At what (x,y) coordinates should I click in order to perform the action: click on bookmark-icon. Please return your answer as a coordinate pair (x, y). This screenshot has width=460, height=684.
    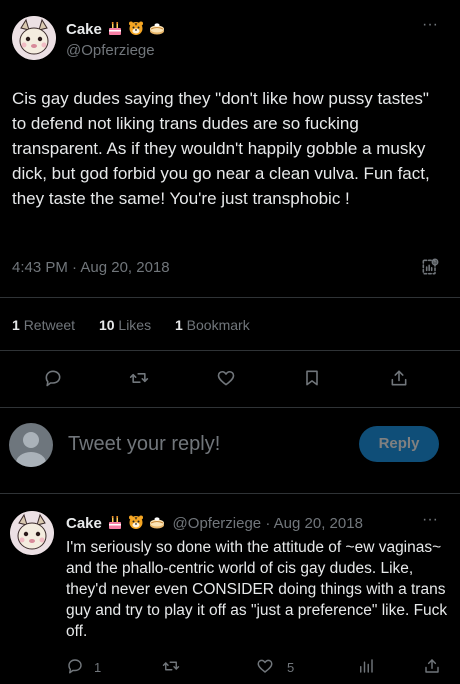
    Looking at the image, I should click on (312, 378).